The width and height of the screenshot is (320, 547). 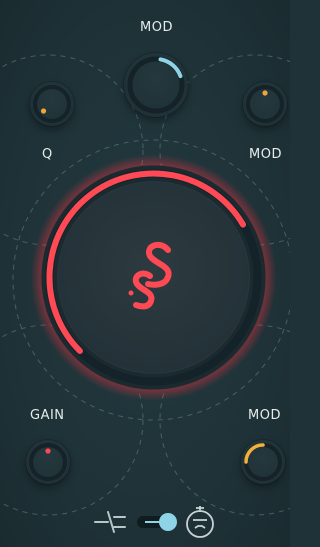 I want to click on tube-icon, so click(x=200, y=522).